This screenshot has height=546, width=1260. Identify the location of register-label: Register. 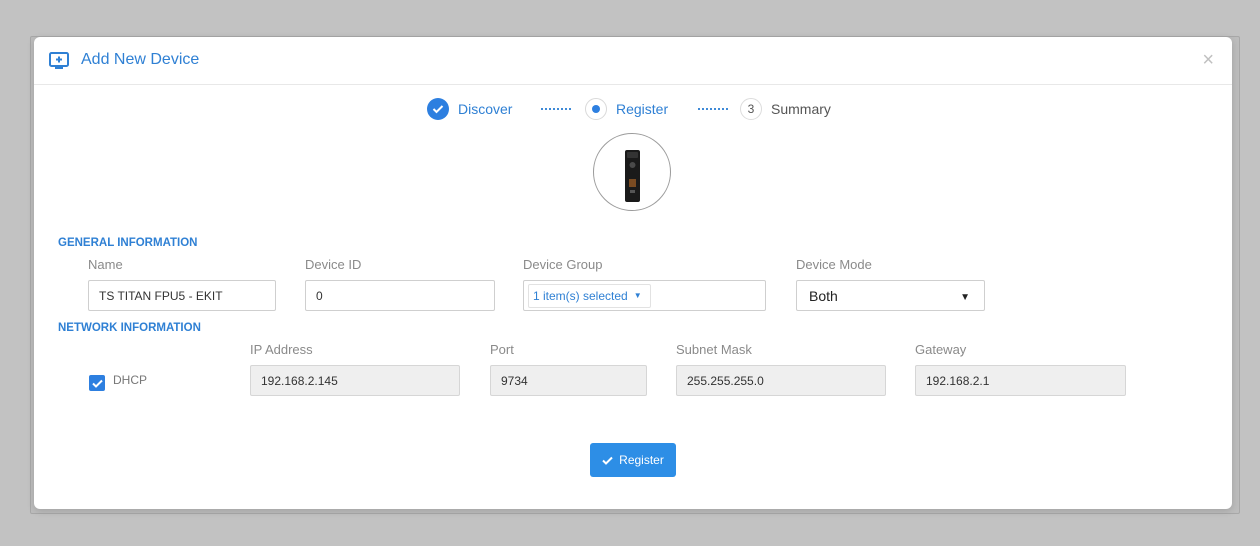
(641, 460).